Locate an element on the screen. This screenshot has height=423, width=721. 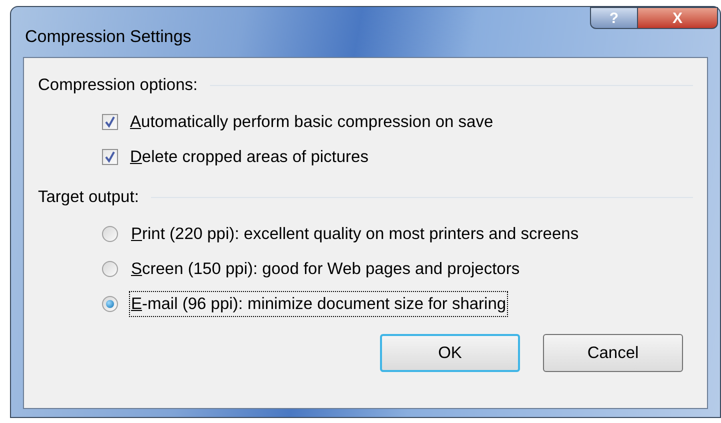
window-title: Compression Settings is located at coordinates (108, 37).